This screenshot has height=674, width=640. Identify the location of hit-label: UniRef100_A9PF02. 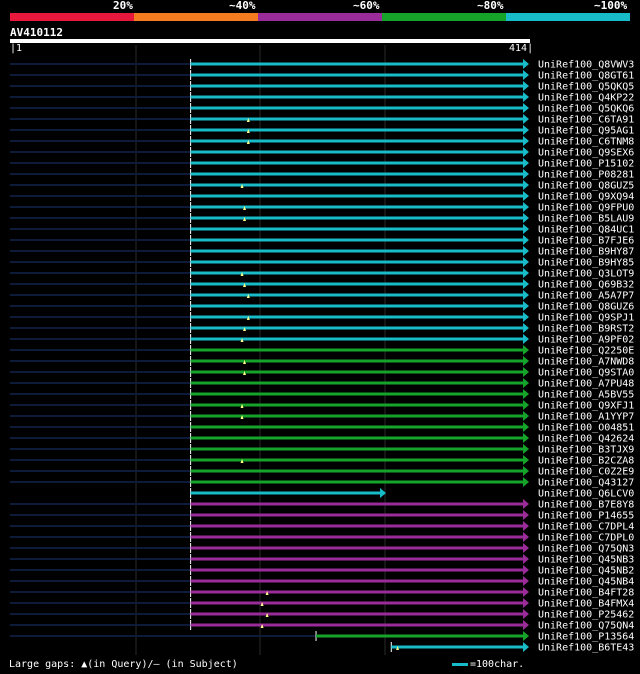
(586, 340).